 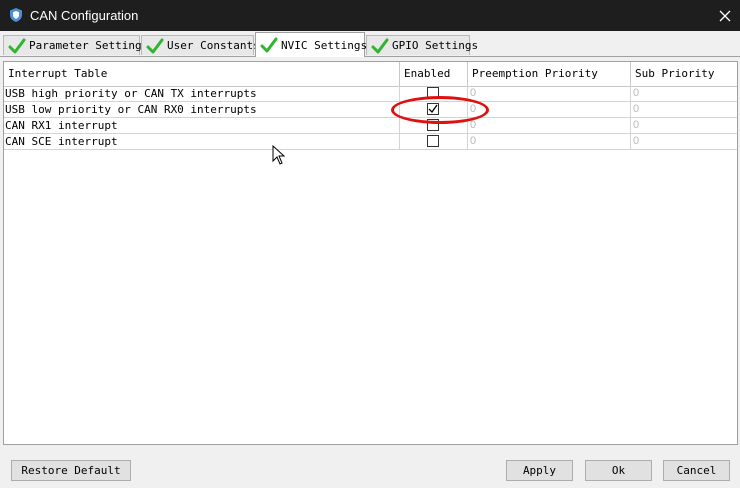 I want to click on ok-button: Ok, so click(x=618, y=470).